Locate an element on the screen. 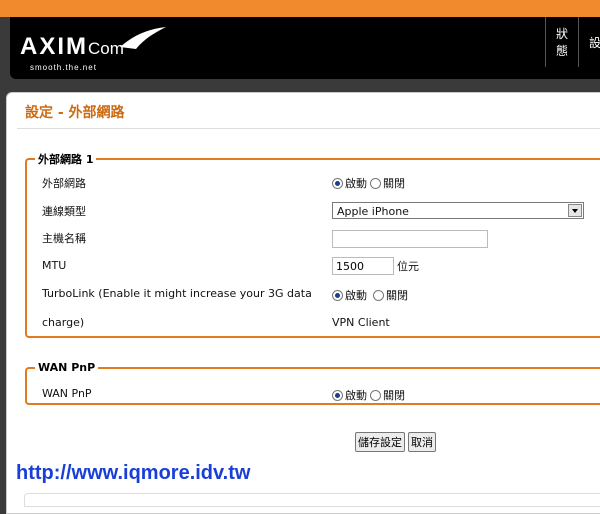 The width and height of the screenshot is (600, 514). top-accent-bar is located at coordinates (300, 8).